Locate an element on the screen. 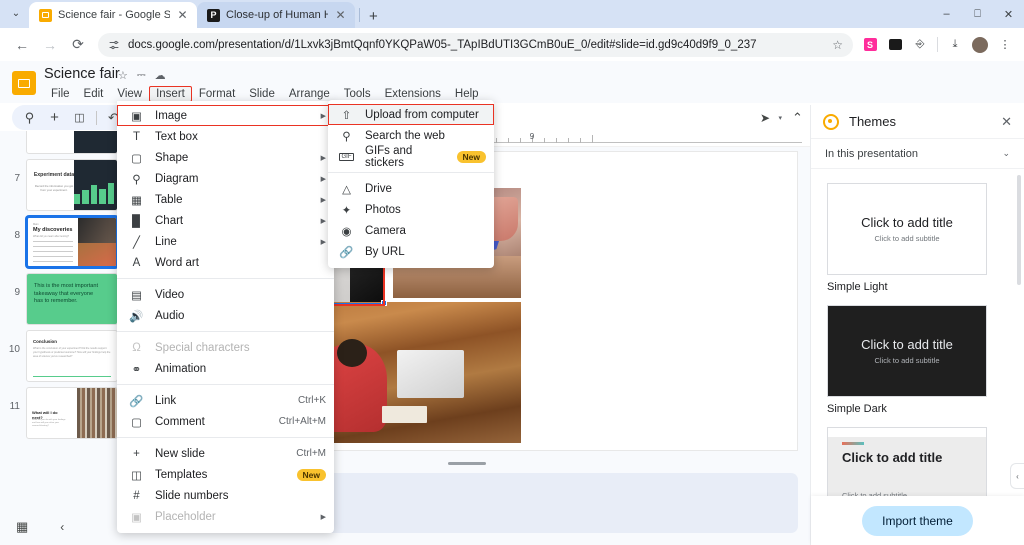  move-to-folder-icon: ⎓ is located at coordinates (141, 75).